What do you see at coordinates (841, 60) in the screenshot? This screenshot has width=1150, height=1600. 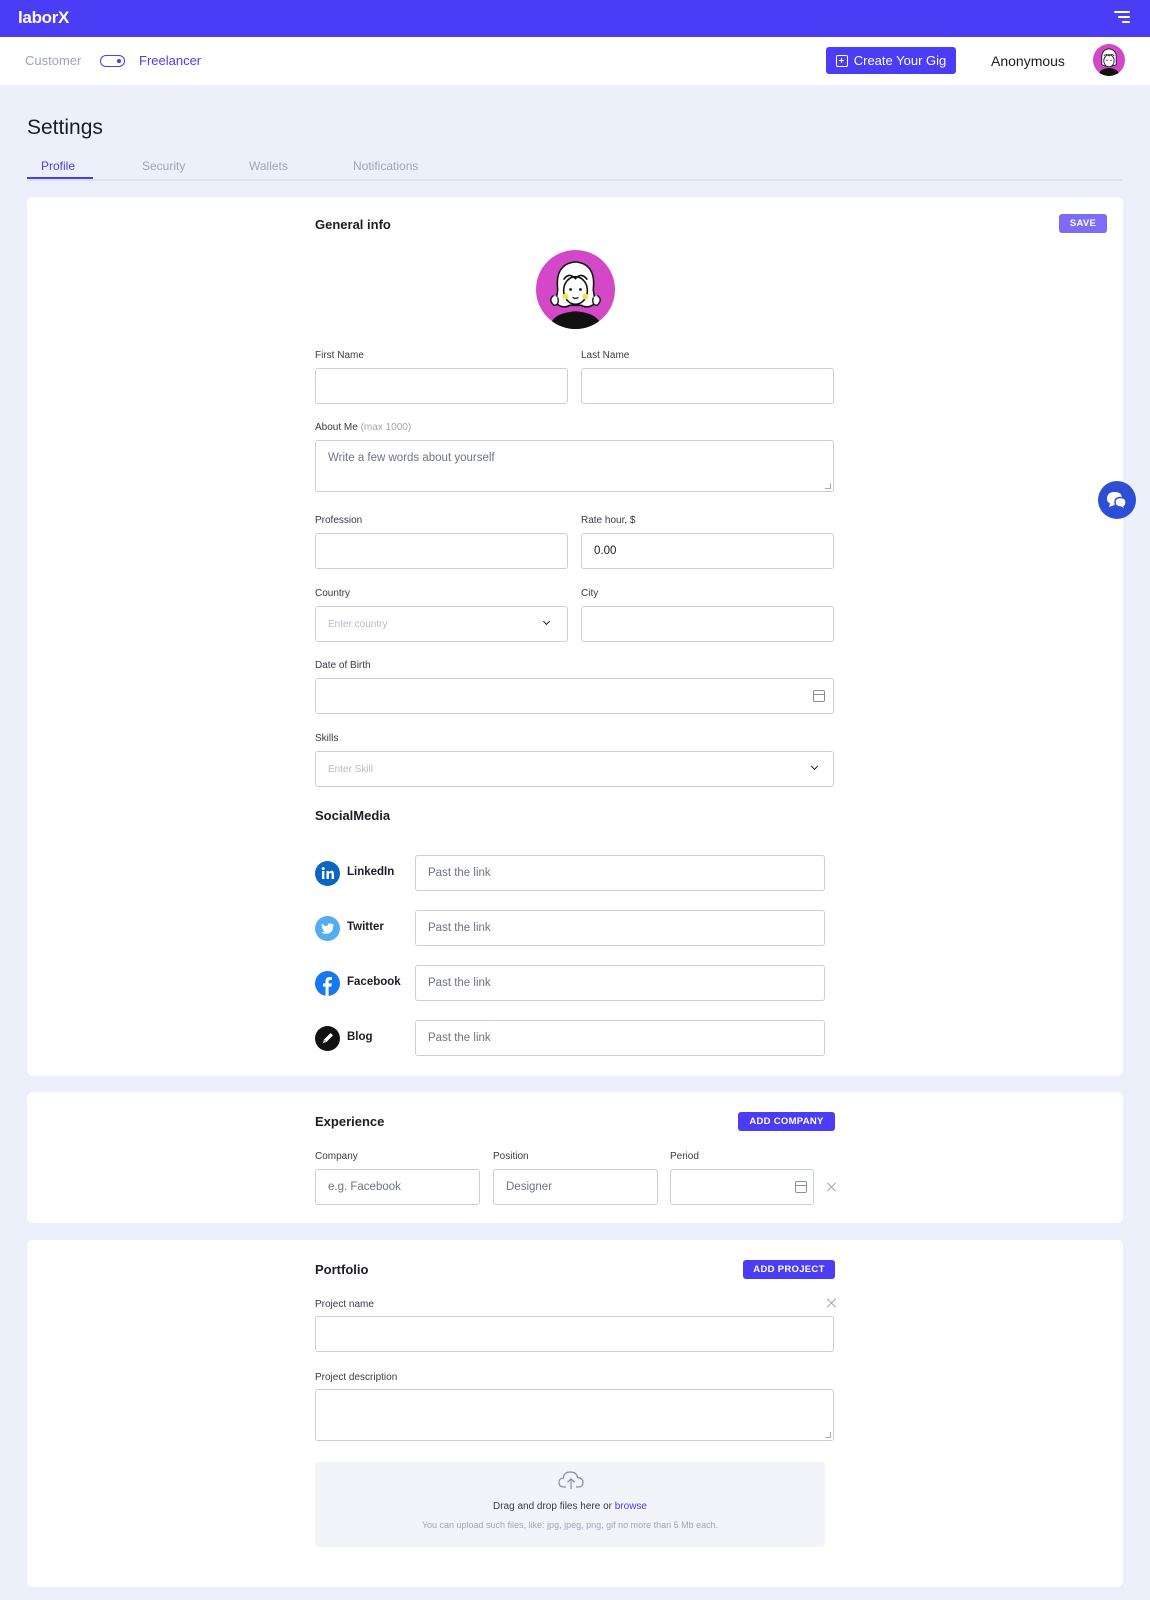 I see `plus-square-icon` at bounding box center [841, 60].